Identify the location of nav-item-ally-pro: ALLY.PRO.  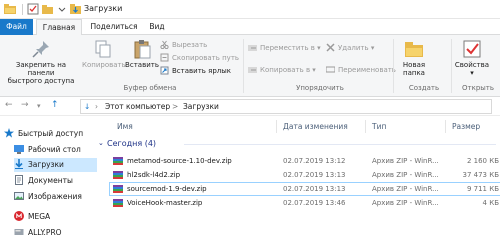
(38, 233).